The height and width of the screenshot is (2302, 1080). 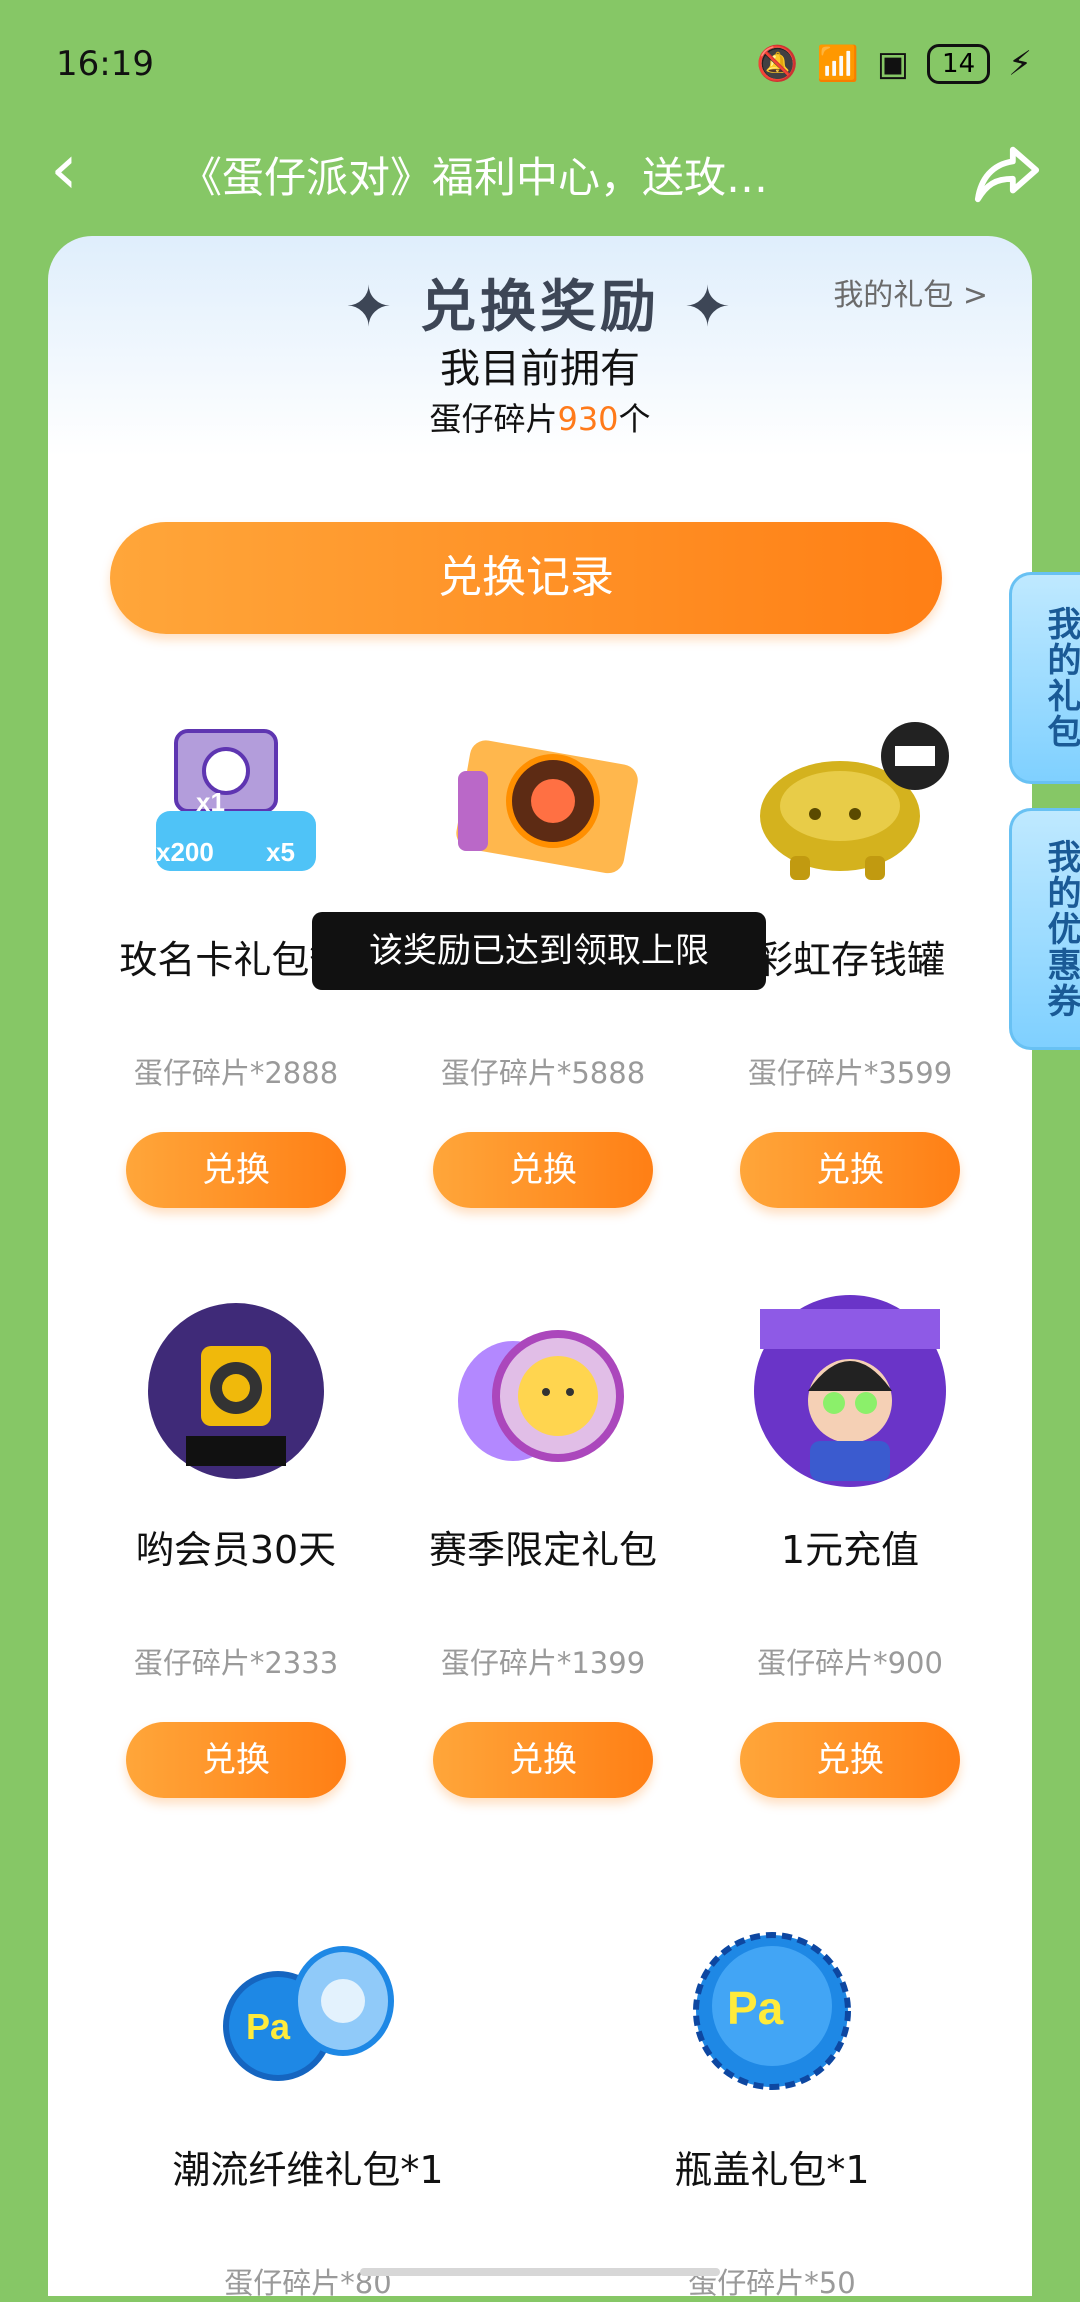 I want to click on badge-card-icon, so click(x=543, y=801).